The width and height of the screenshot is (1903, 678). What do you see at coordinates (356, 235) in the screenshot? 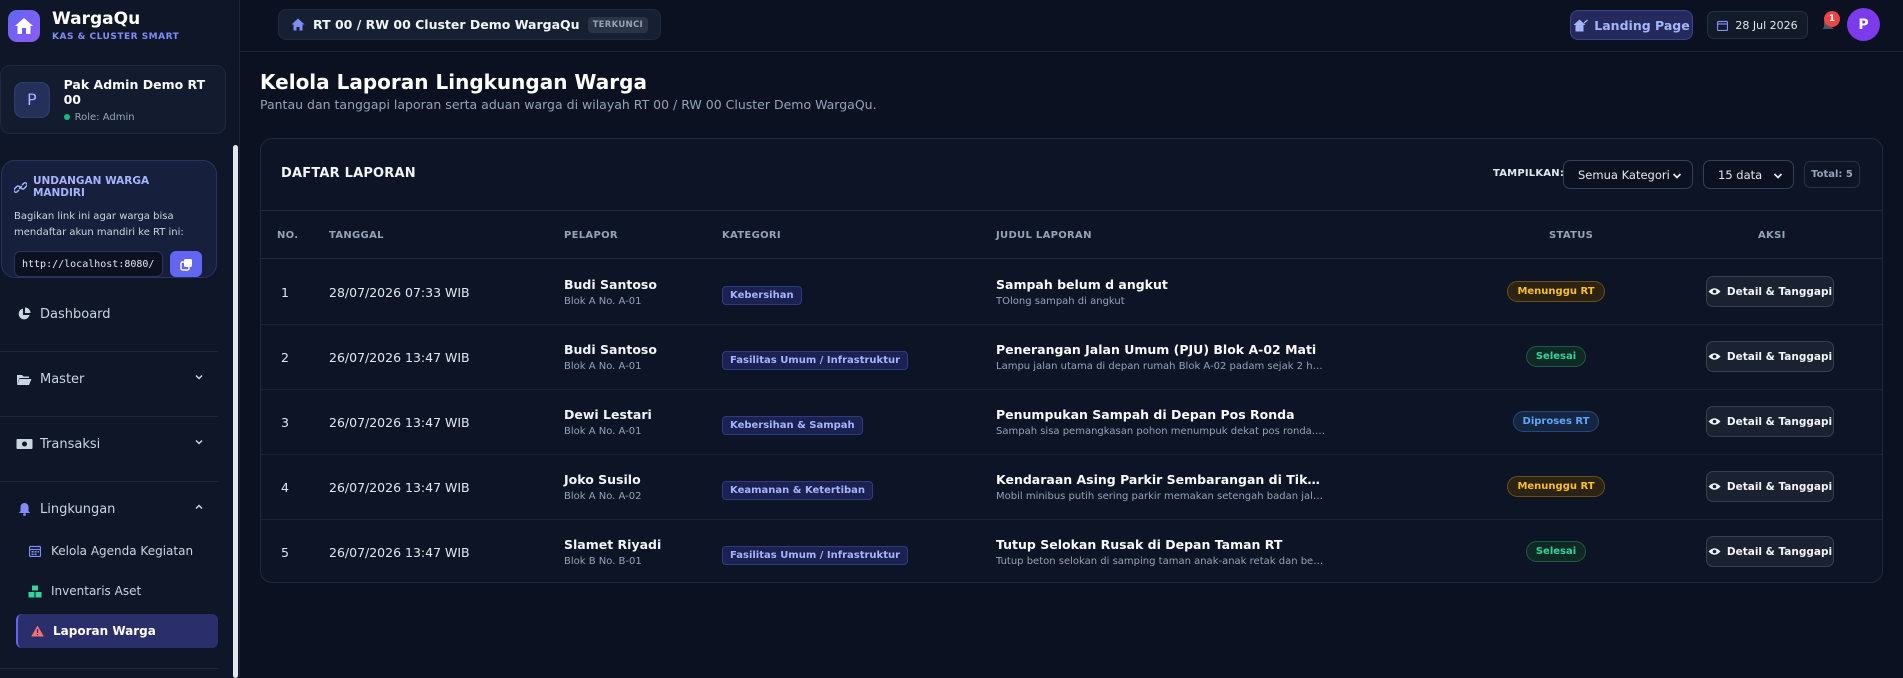
I see `col-tanggal: TANGGAL` at bounding box center [356, 235].